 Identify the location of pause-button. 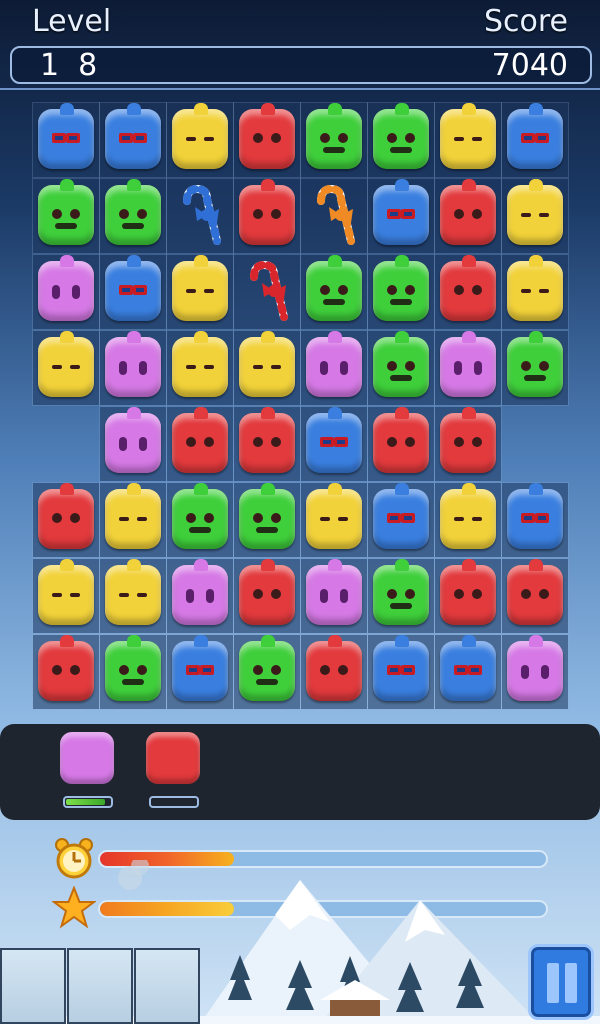
(561, 982).